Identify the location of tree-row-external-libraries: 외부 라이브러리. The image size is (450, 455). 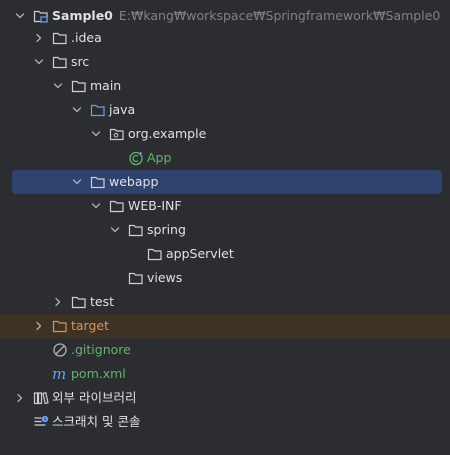
(225, 398).